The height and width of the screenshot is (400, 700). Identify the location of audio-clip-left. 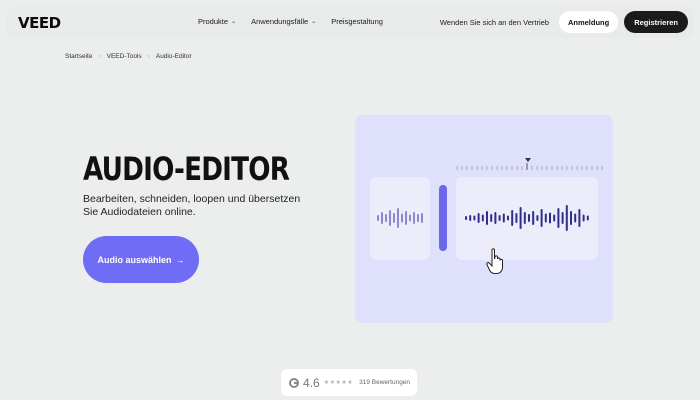
(400, 218).